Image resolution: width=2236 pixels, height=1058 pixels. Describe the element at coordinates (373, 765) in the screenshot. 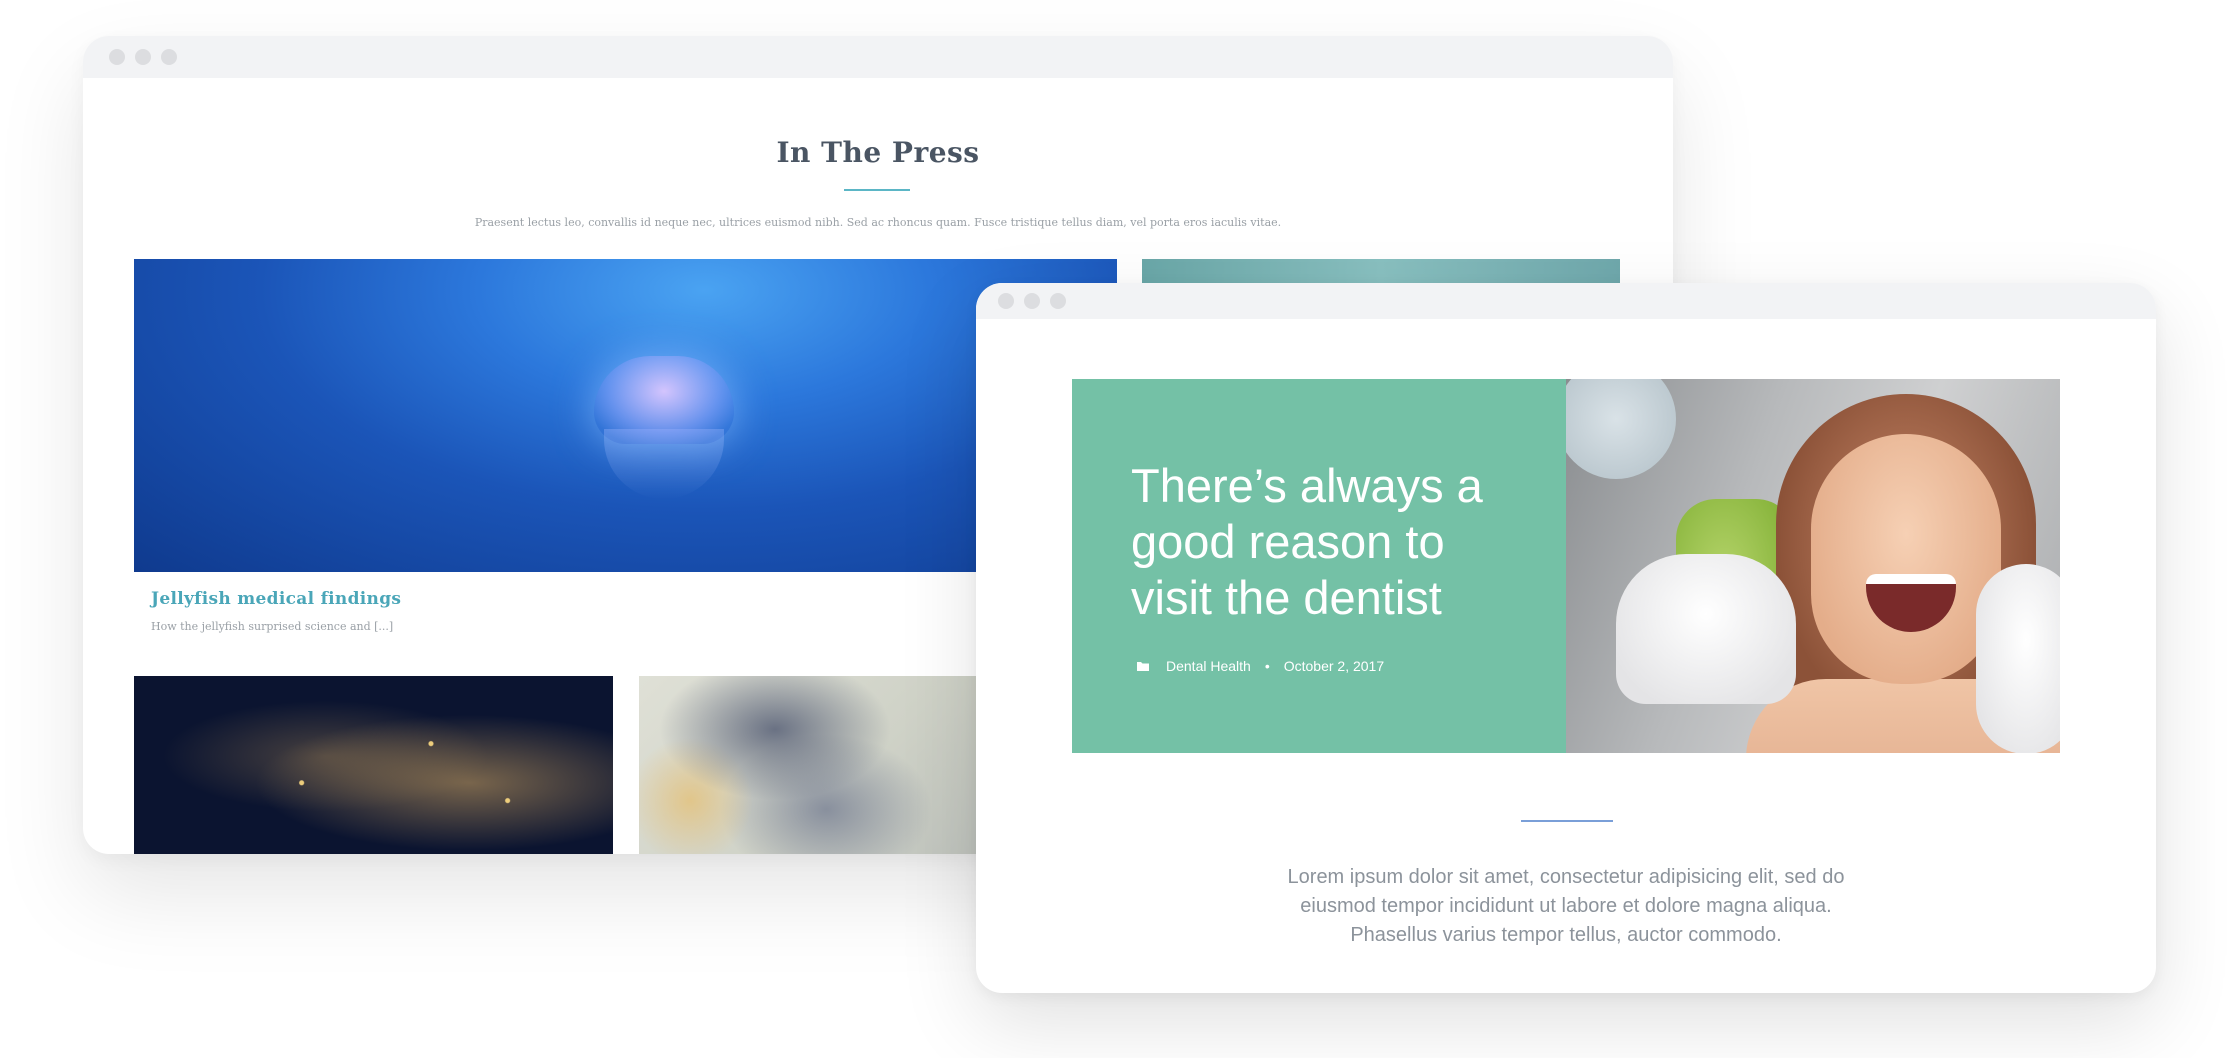

I see `night-earth-image` at that location.